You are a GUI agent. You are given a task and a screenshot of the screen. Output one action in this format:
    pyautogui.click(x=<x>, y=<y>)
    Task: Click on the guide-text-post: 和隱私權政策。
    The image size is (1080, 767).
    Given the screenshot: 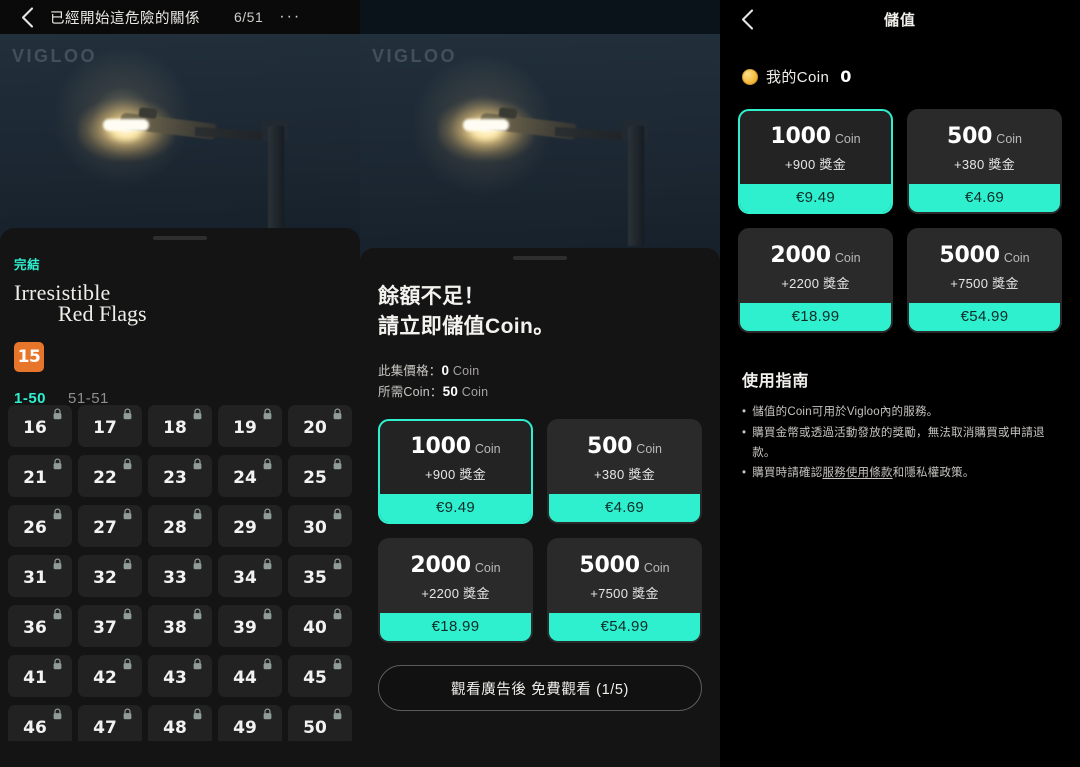 What is the action you would take?
    pyautogui.click(x=933, y=473)
    